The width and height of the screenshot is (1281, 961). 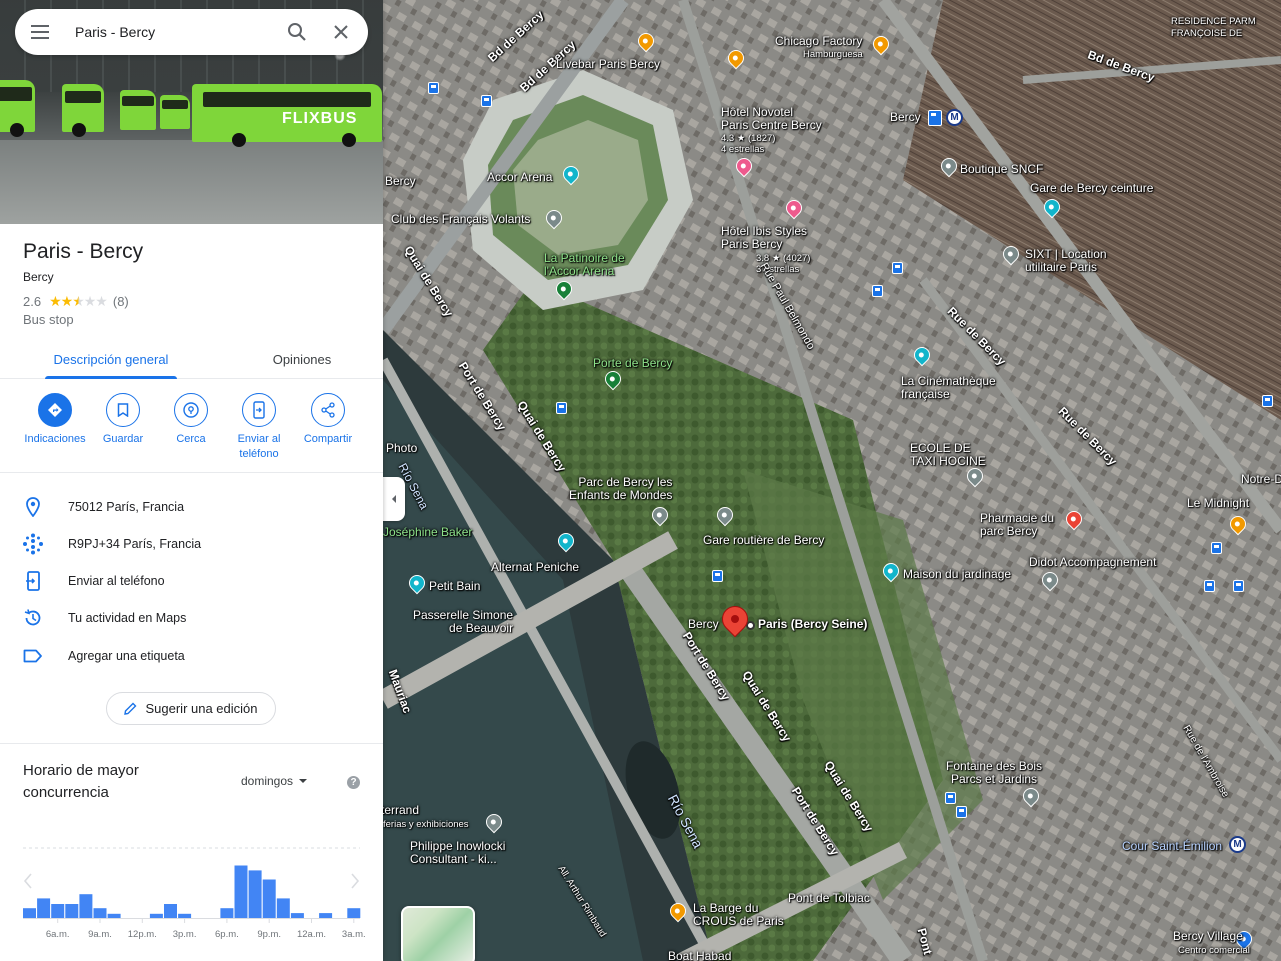 I want to click on menu-button, so click(x=41, y=32).